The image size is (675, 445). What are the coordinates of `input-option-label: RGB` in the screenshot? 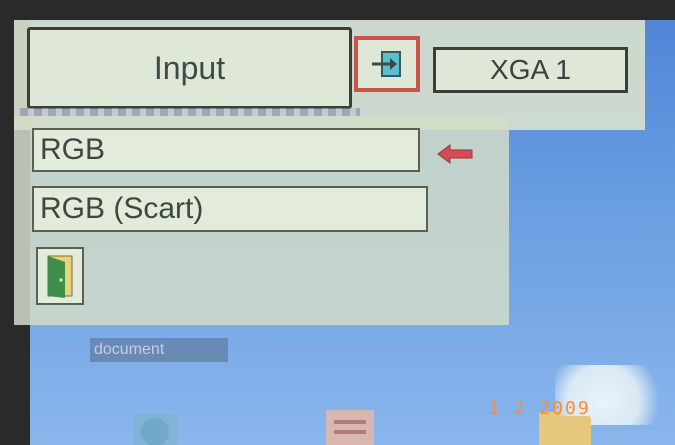 It's located at (73, 149).